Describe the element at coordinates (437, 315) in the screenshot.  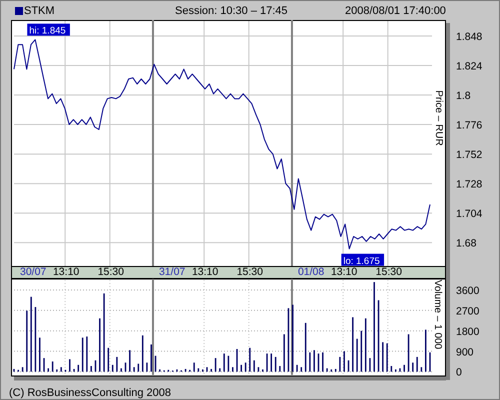
I see `axis-title: Volume – 1 000` at that location.